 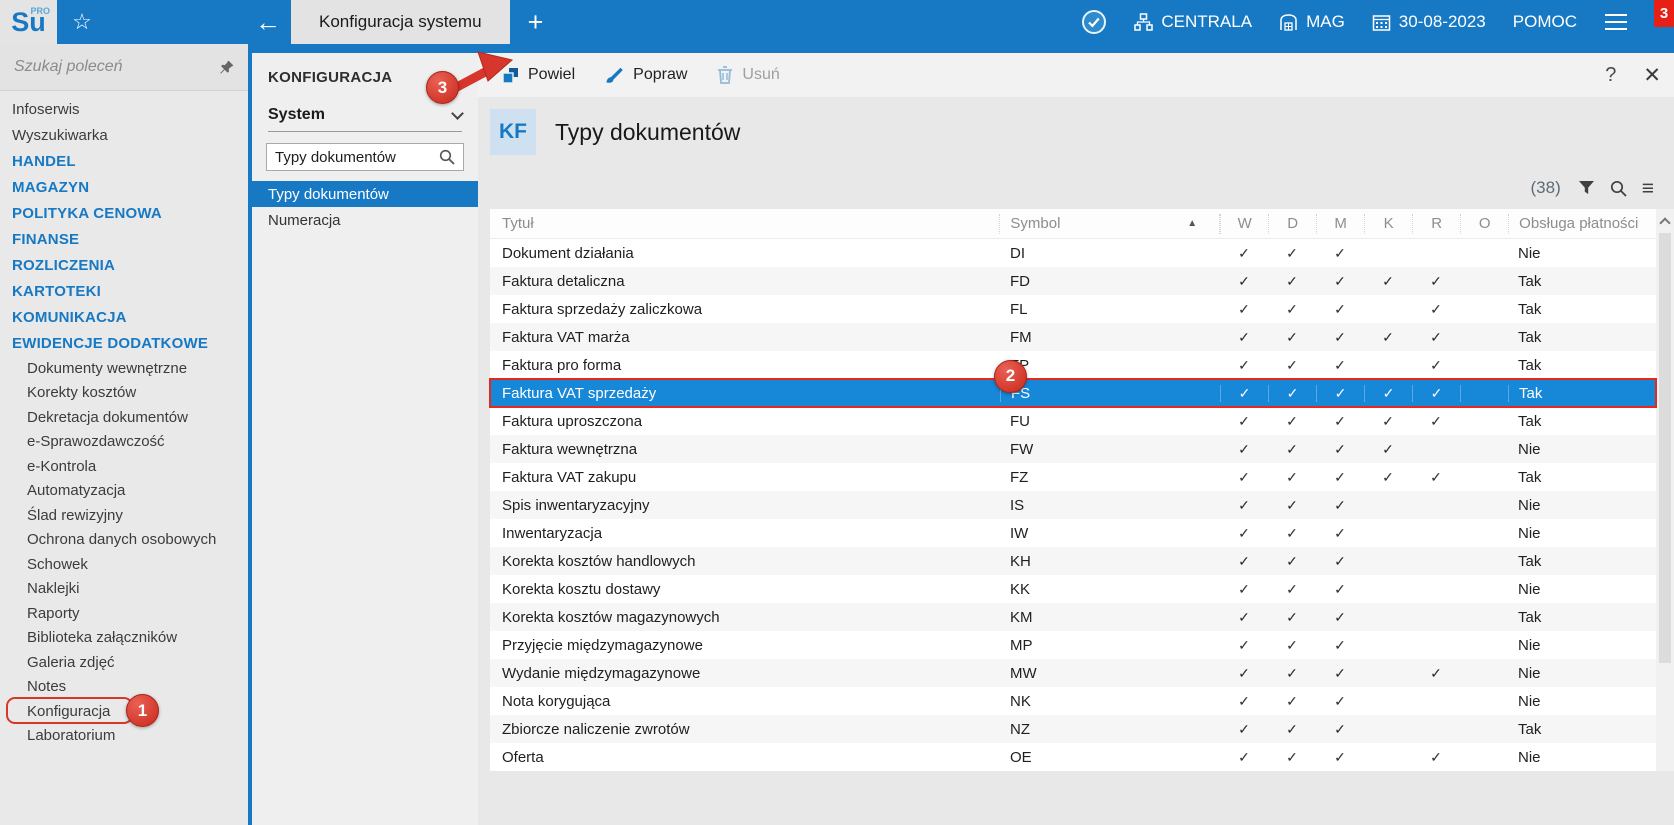 I want to click on scroll-up-icon, so click(x=1665, y=221).